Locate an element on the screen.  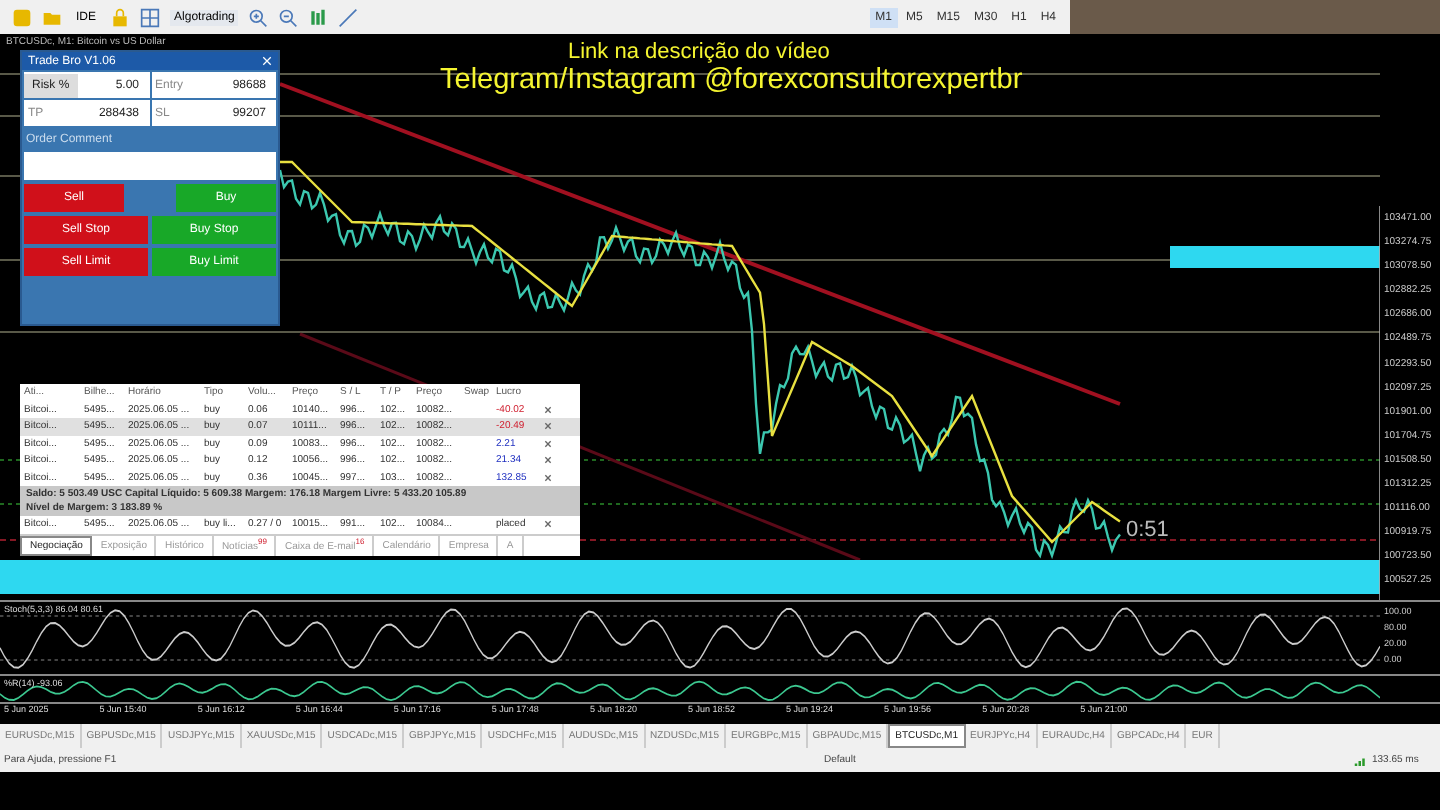
grid-icon is located at coordinates (150, 17).